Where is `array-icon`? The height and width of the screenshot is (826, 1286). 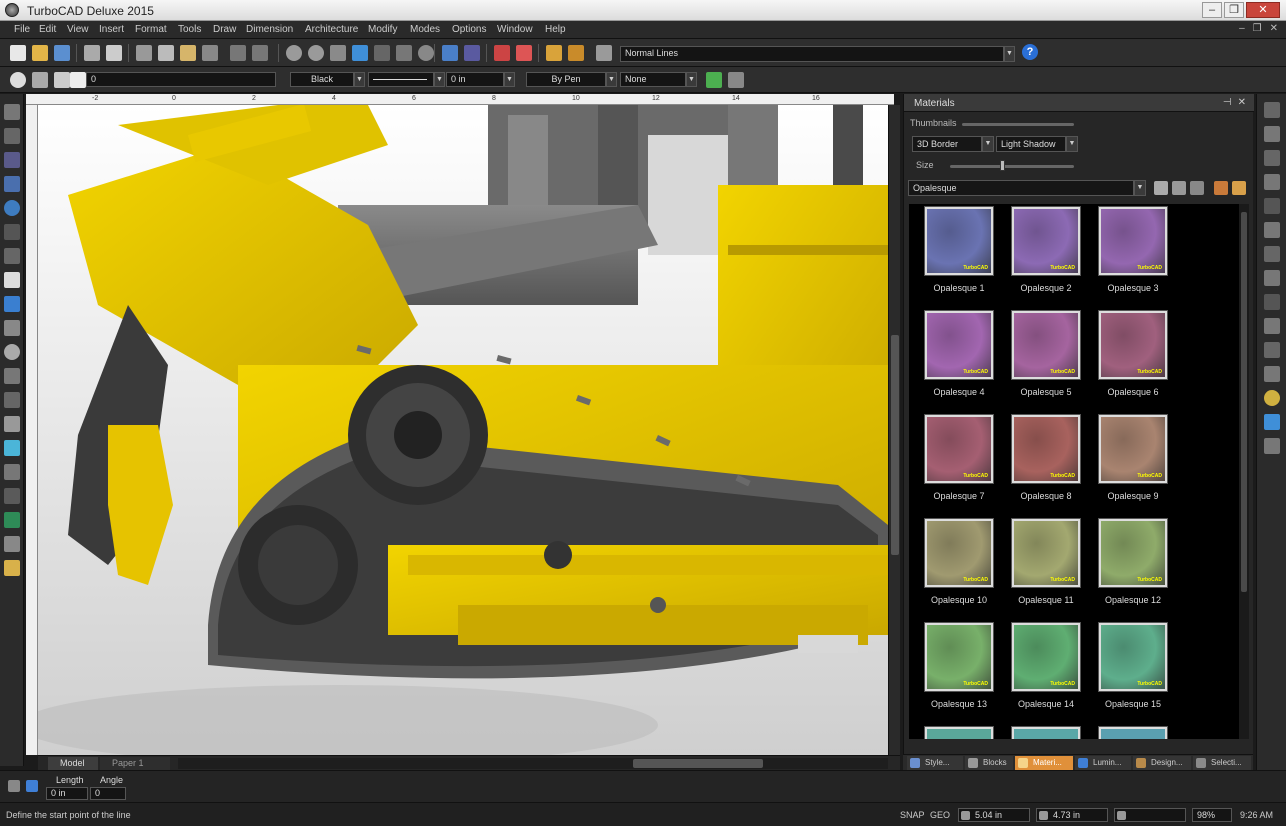 array-icon is located at coordinates (1272, 278).